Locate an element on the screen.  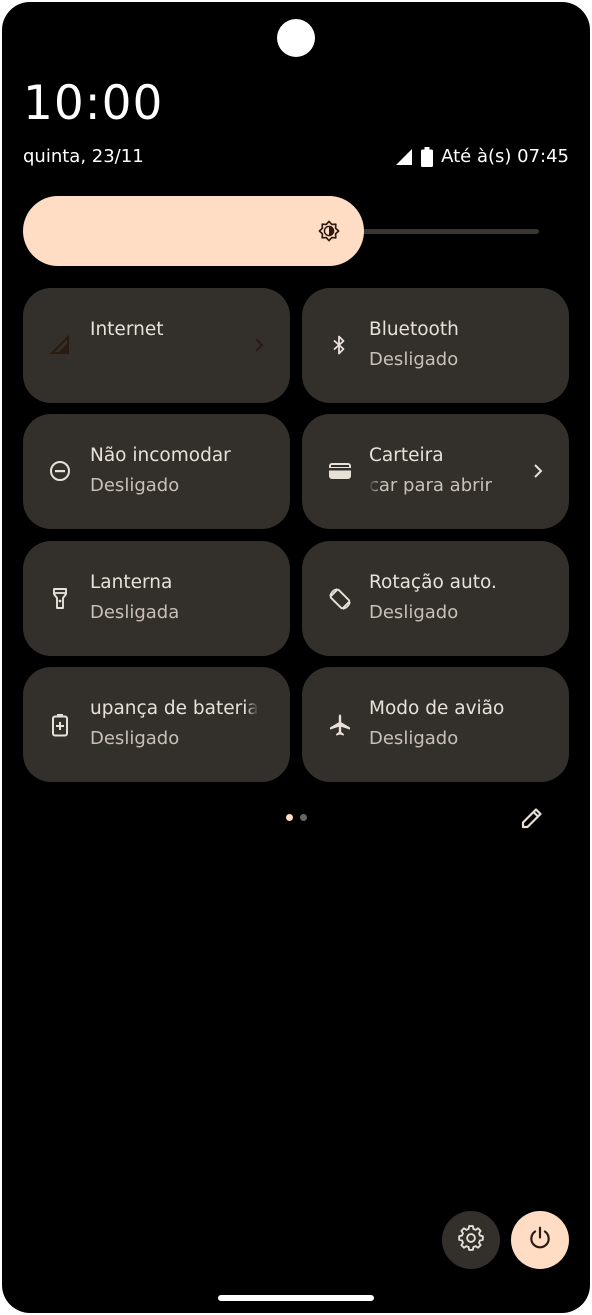
tile-wallet: Carteira car para abrir is located at coordinates (435, 471).